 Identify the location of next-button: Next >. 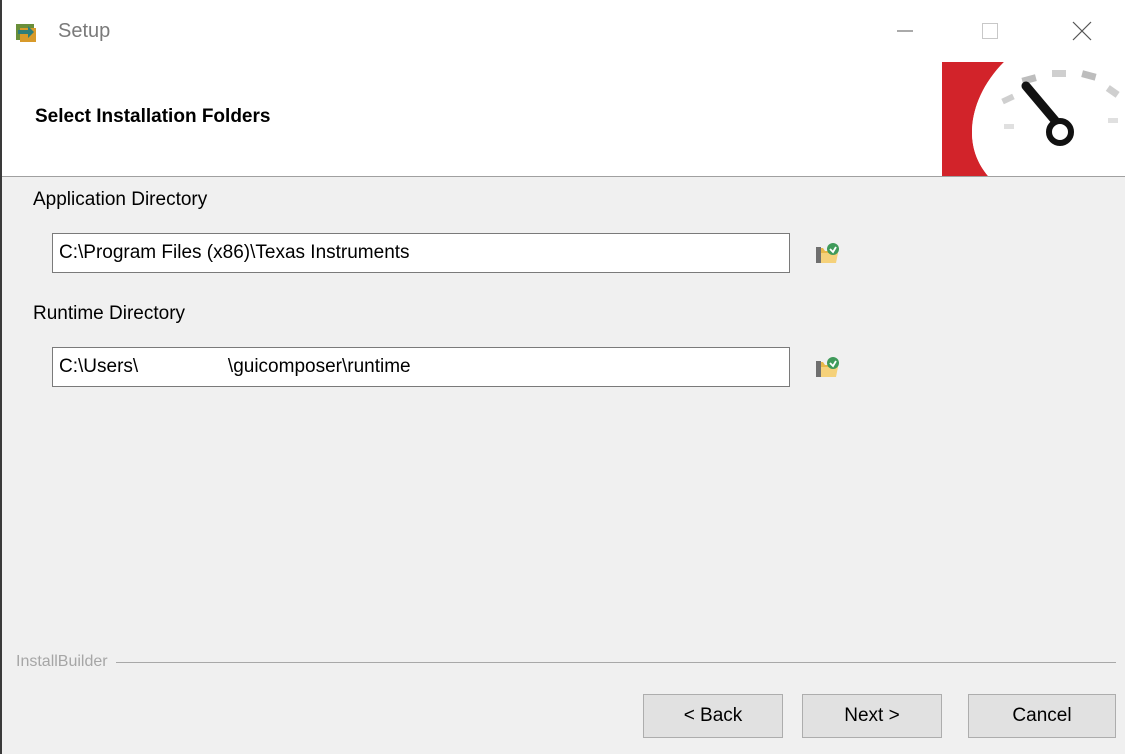
(872, 716).